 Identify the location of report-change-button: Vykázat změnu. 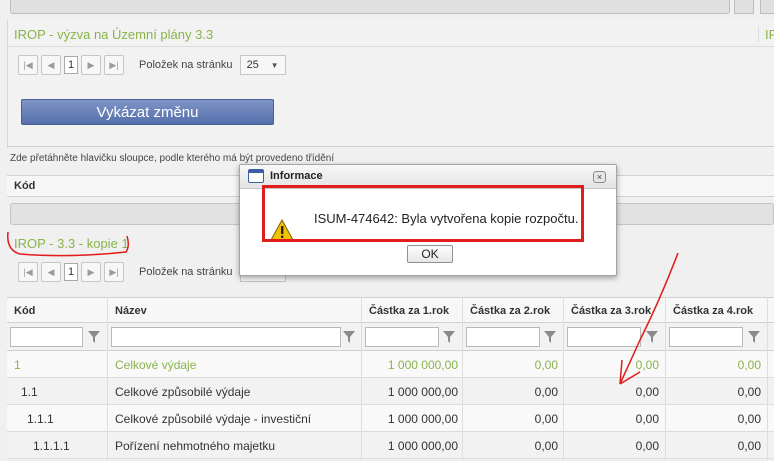
(147, 112).